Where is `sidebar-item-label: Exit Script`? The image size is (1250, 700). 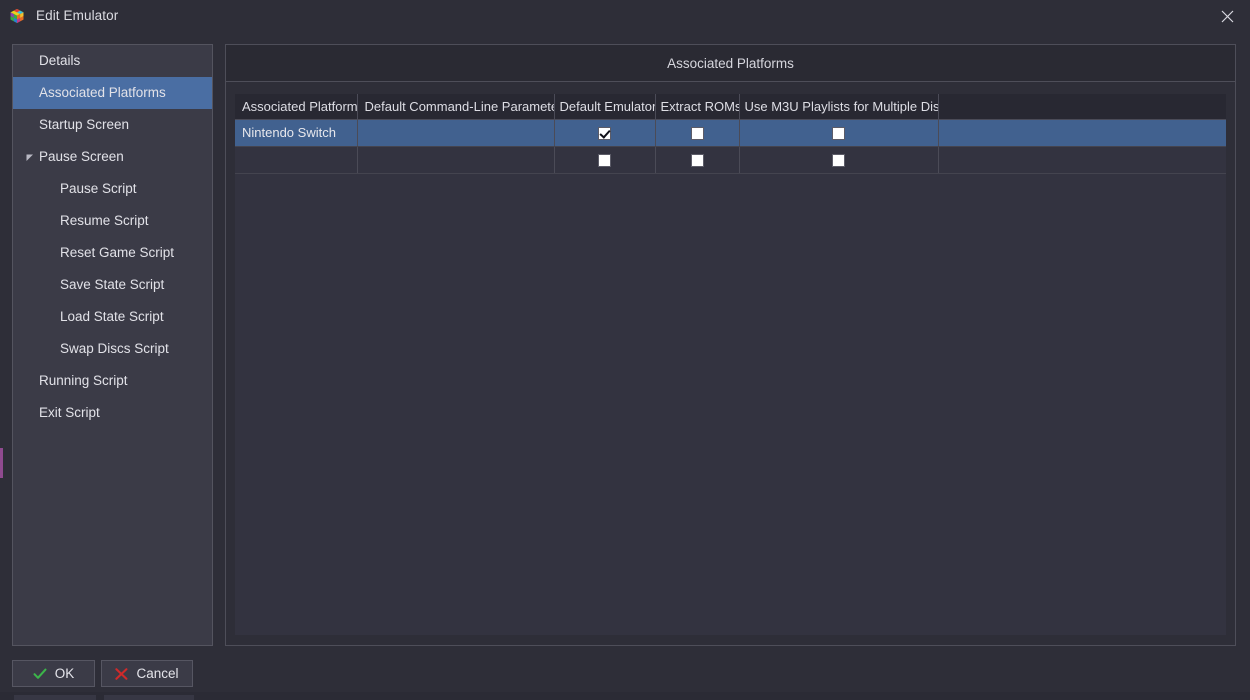
sidebar-item-label: Exit Script is located at coordinates (69, 413).